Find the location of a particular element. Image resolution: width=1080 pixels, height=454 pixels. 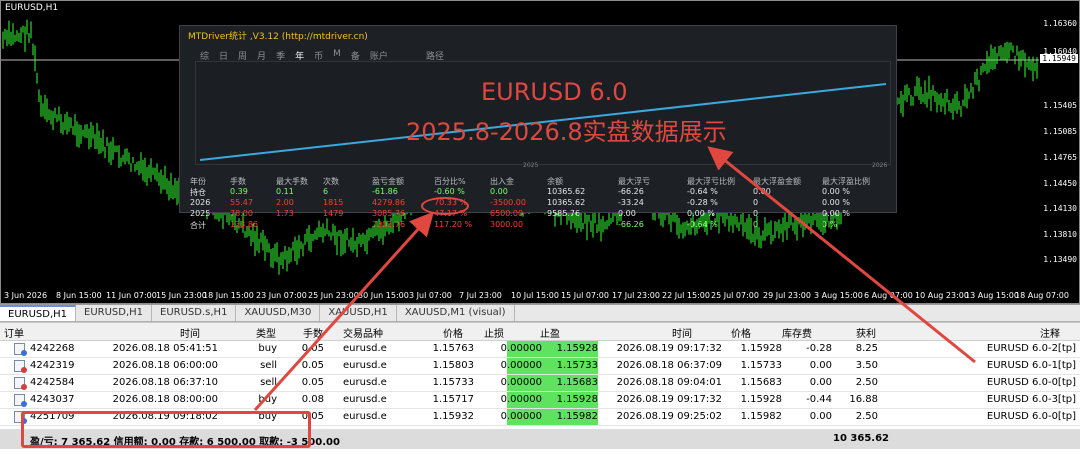

stats-cell: -3500.00 is located at coordinates (508, 202).